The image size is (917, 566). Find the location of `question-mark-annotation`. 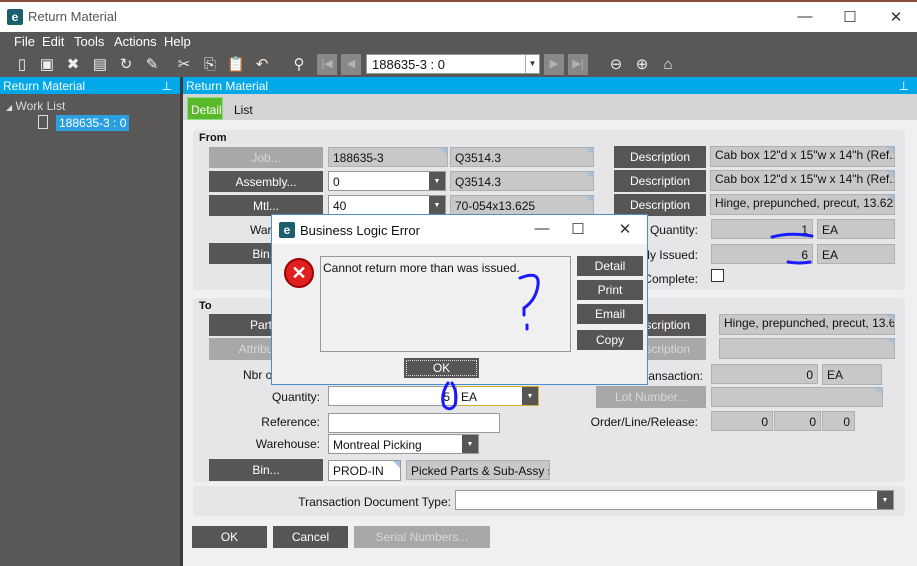

question-mark-annotation is located at coordinates (529, 295).